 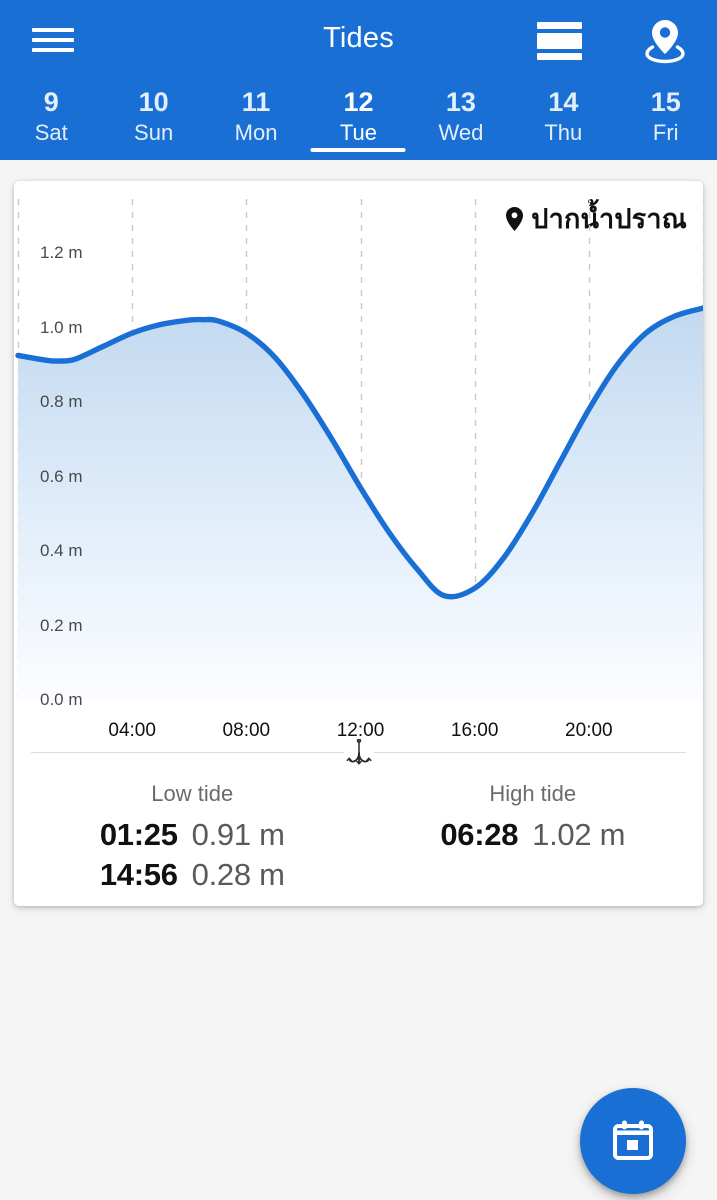 I want to click on low-tide-column: Low tide 01:25 0.91 m 14:56 0.28 m, so click(x=188, y=839).